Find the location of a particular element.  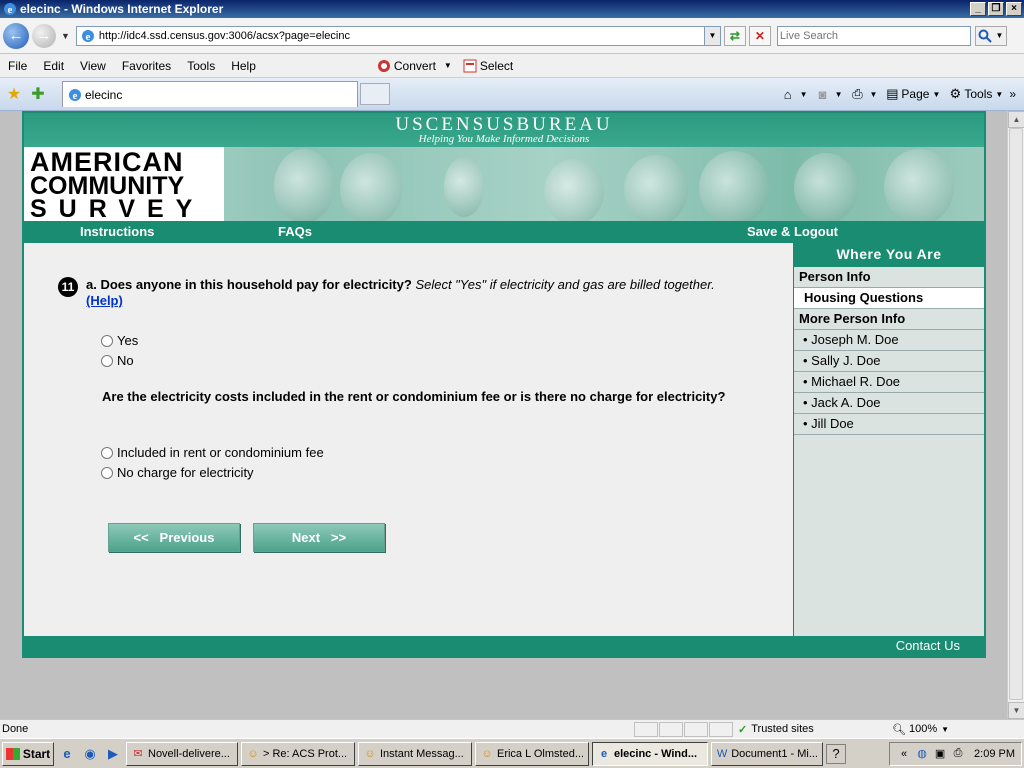

convert-dropdown-icon: ▼ is located at coordinates (448, 65).